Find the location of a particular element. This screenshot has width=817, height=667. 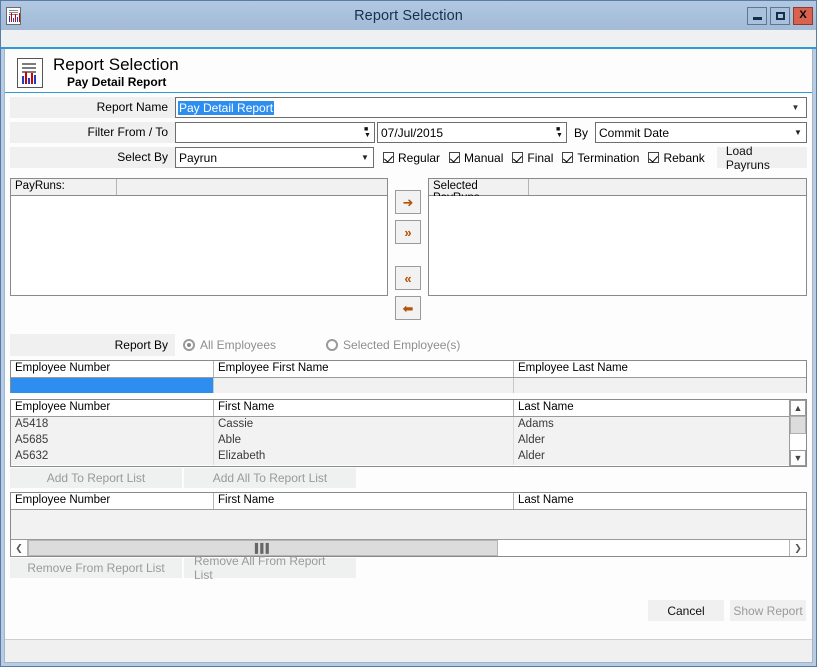

table-row: A5632 Elizabeth Alder is located at coordinates (400, 457).